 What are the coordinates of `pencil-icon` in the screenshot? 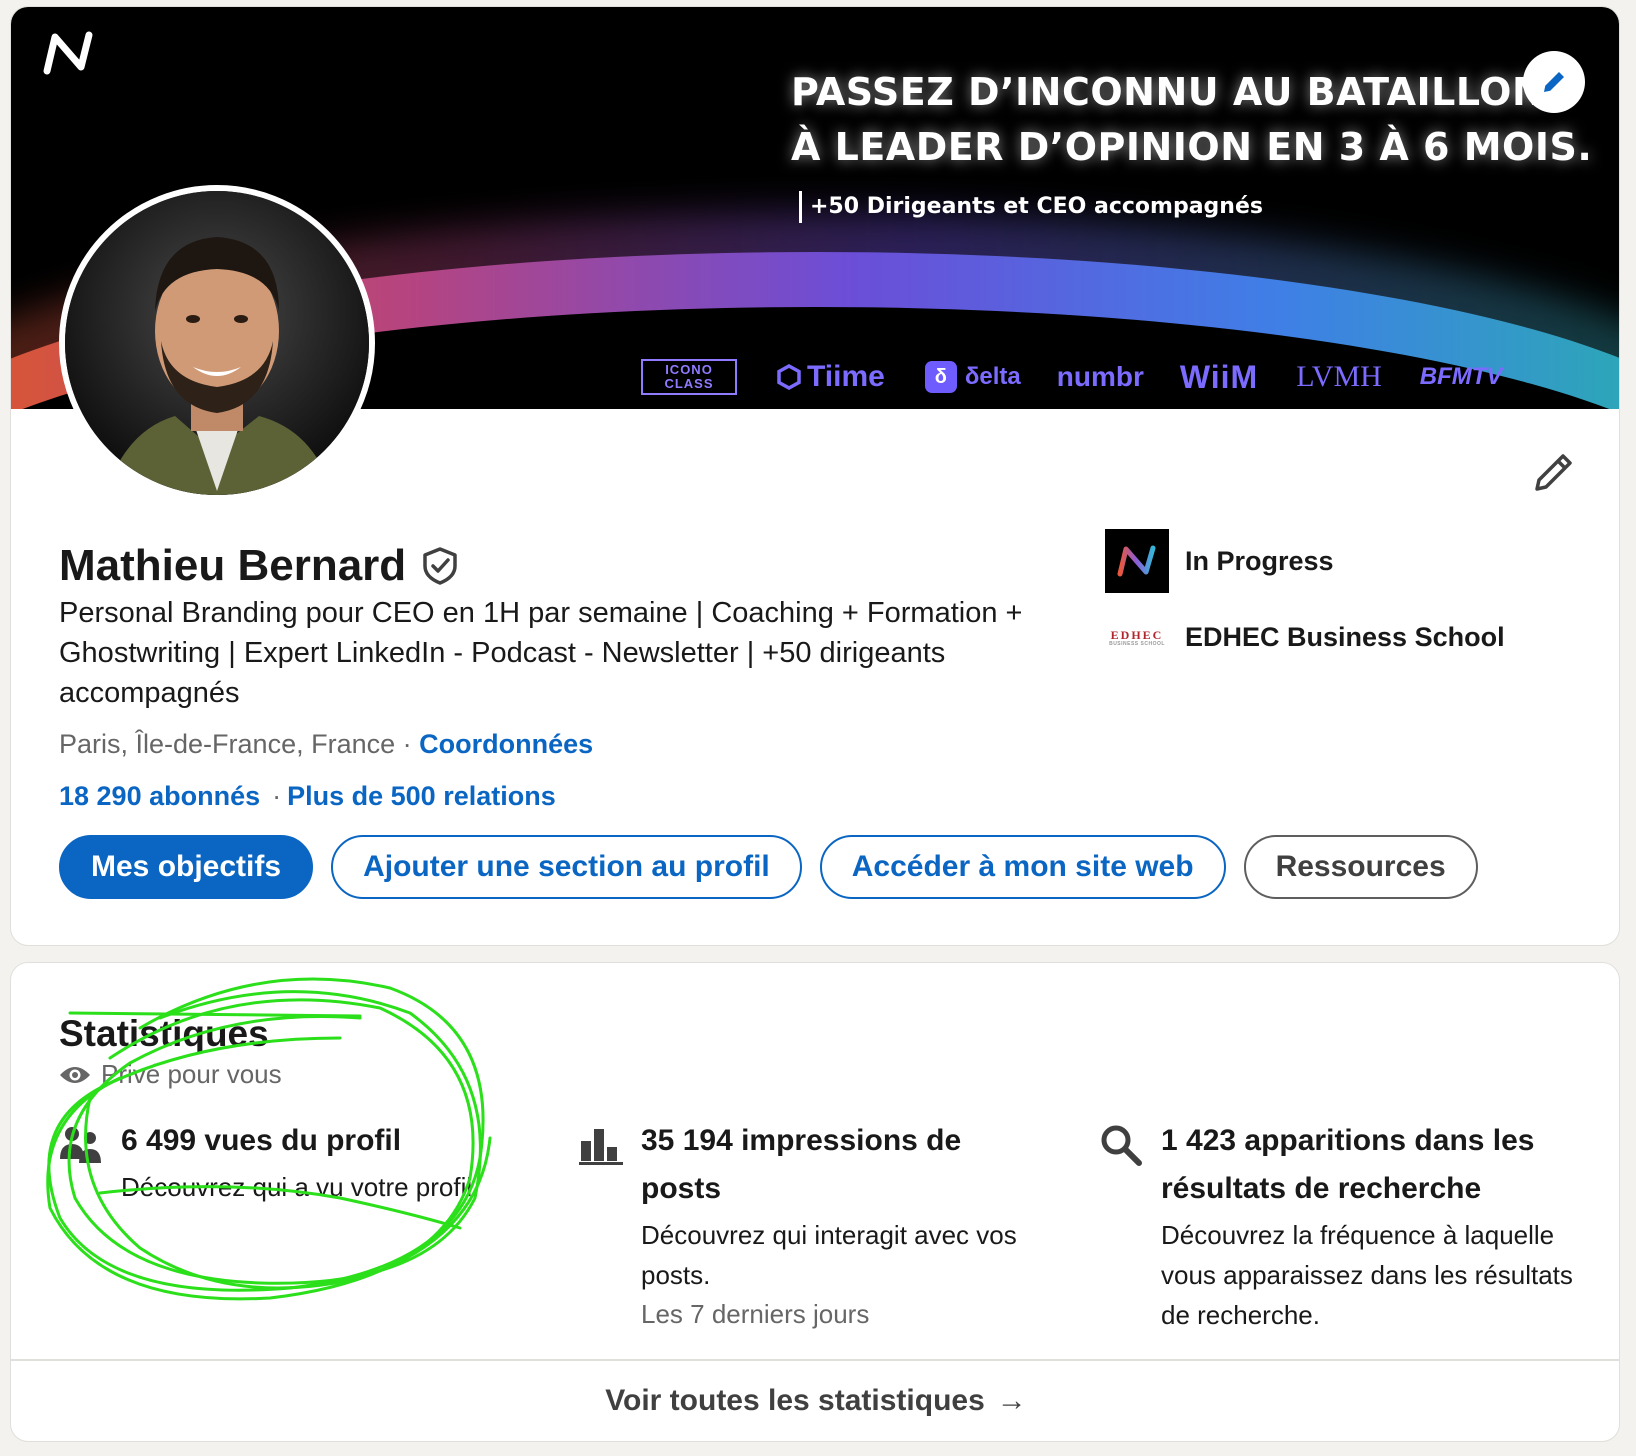 It's located at (1554, 82).